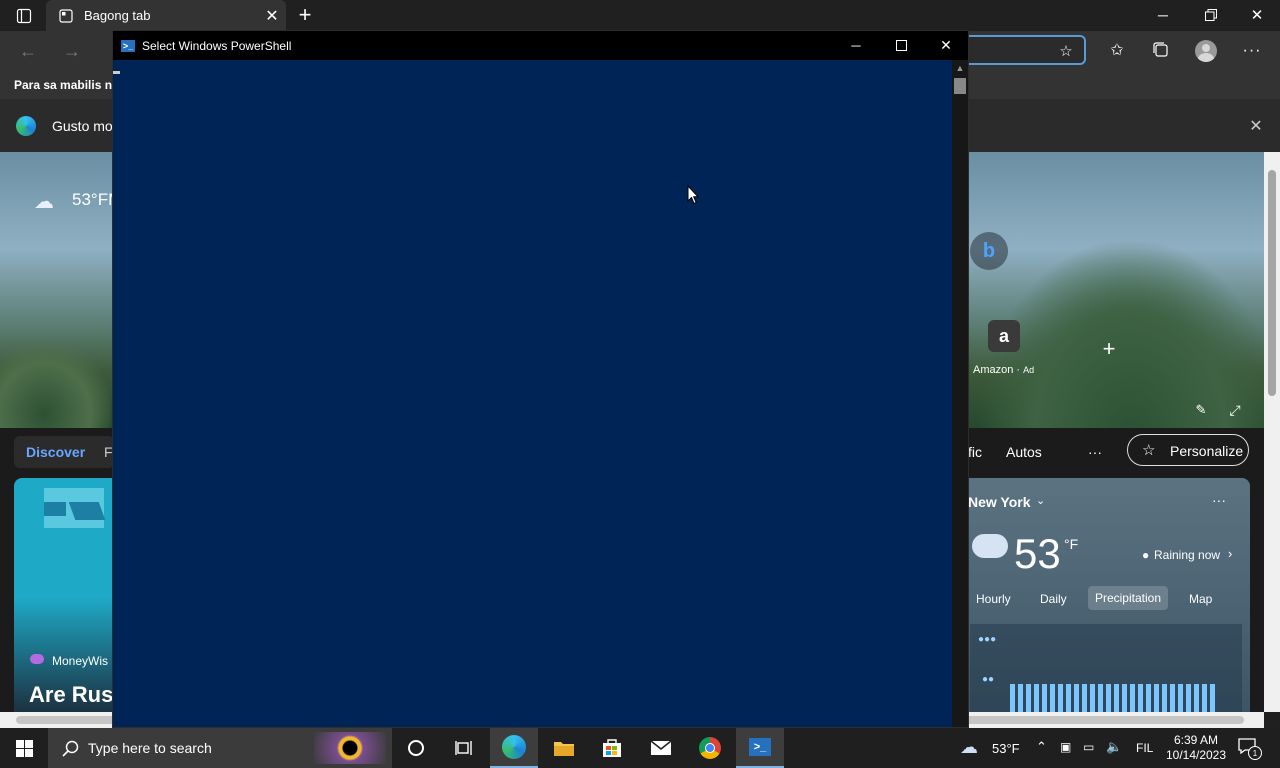  Describe the element at coordinates (69, 595) in the screenshot. I see `news-card: MoneyWis Are Rus` at that location.